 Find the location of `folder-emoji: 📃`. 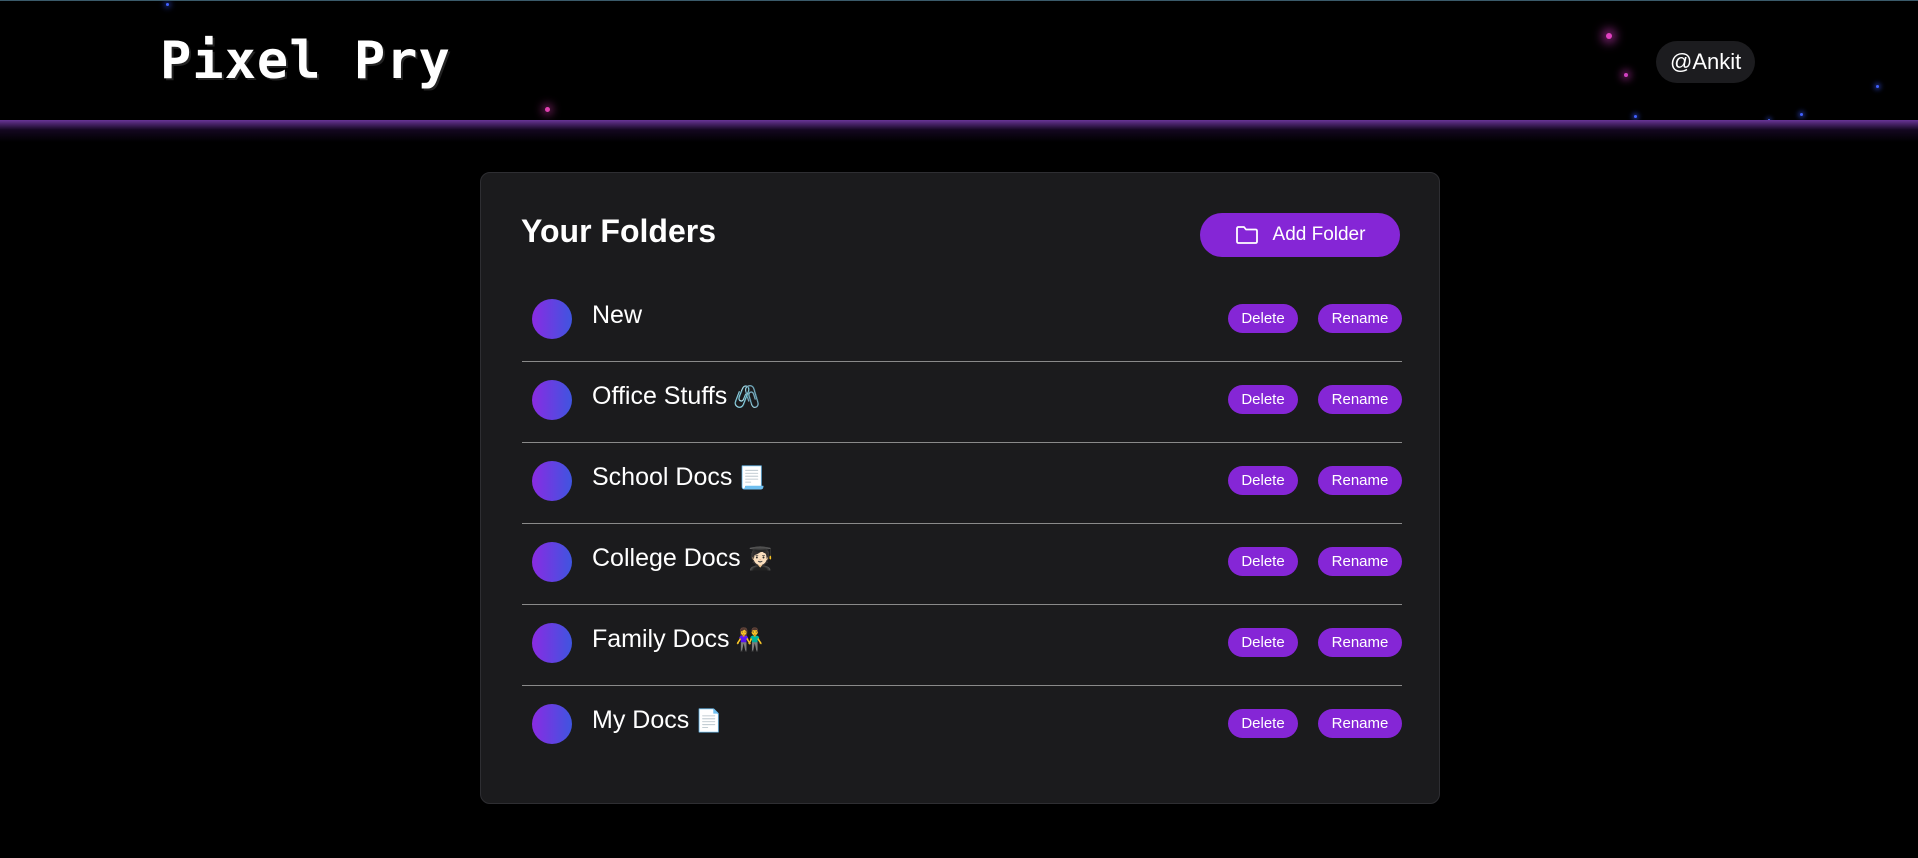

folder-emoji: 📃 is located at coordinates (752, 477).